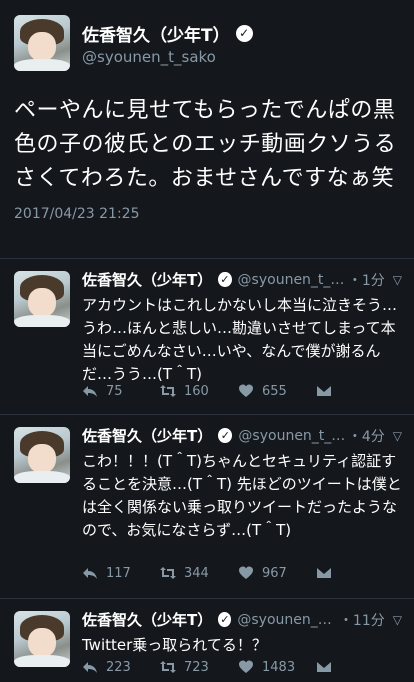 Image resolution: width=414 pixels, height=682 pixels. What do you see at coordinates (207, 217) in the screenshot?
I see `tweet-timestamp: 2017/04/23 21:25` at bounding box center [207, 217].